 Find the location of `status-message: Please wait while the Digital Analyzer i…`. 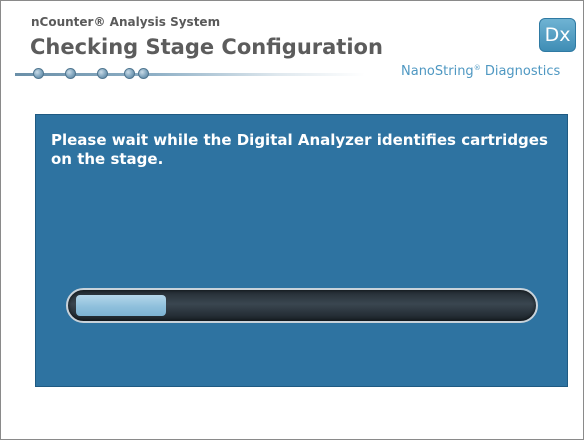

status-message: Please wait while the Digital Analyzer i… is located at coordinates (299, 149).